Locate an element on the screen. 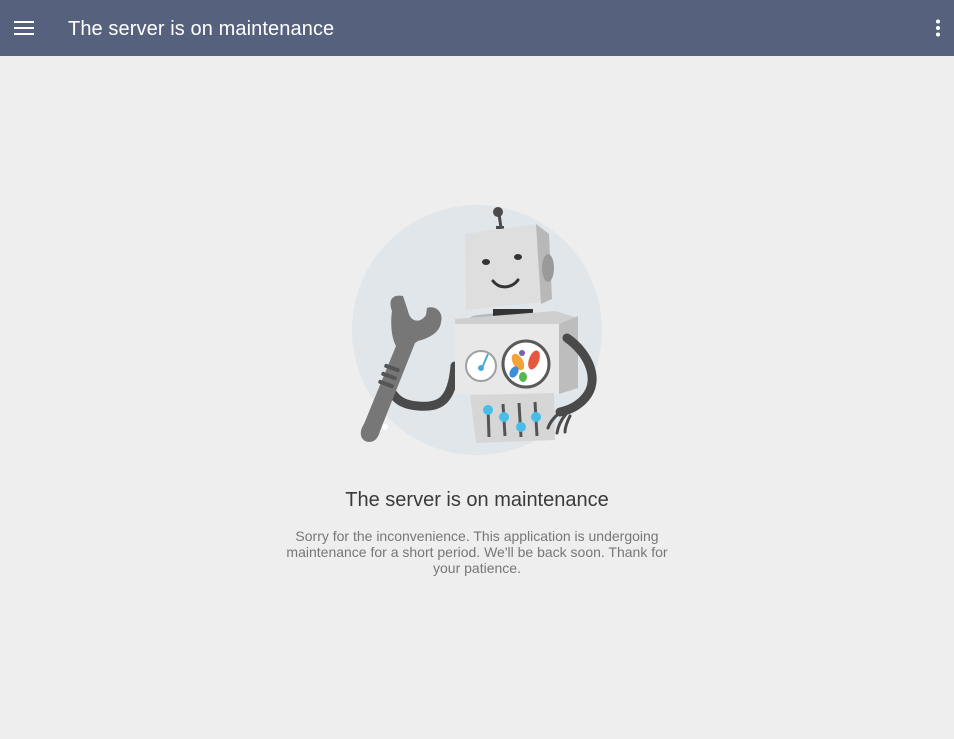  menu-button is located at coordinates (24, 28).